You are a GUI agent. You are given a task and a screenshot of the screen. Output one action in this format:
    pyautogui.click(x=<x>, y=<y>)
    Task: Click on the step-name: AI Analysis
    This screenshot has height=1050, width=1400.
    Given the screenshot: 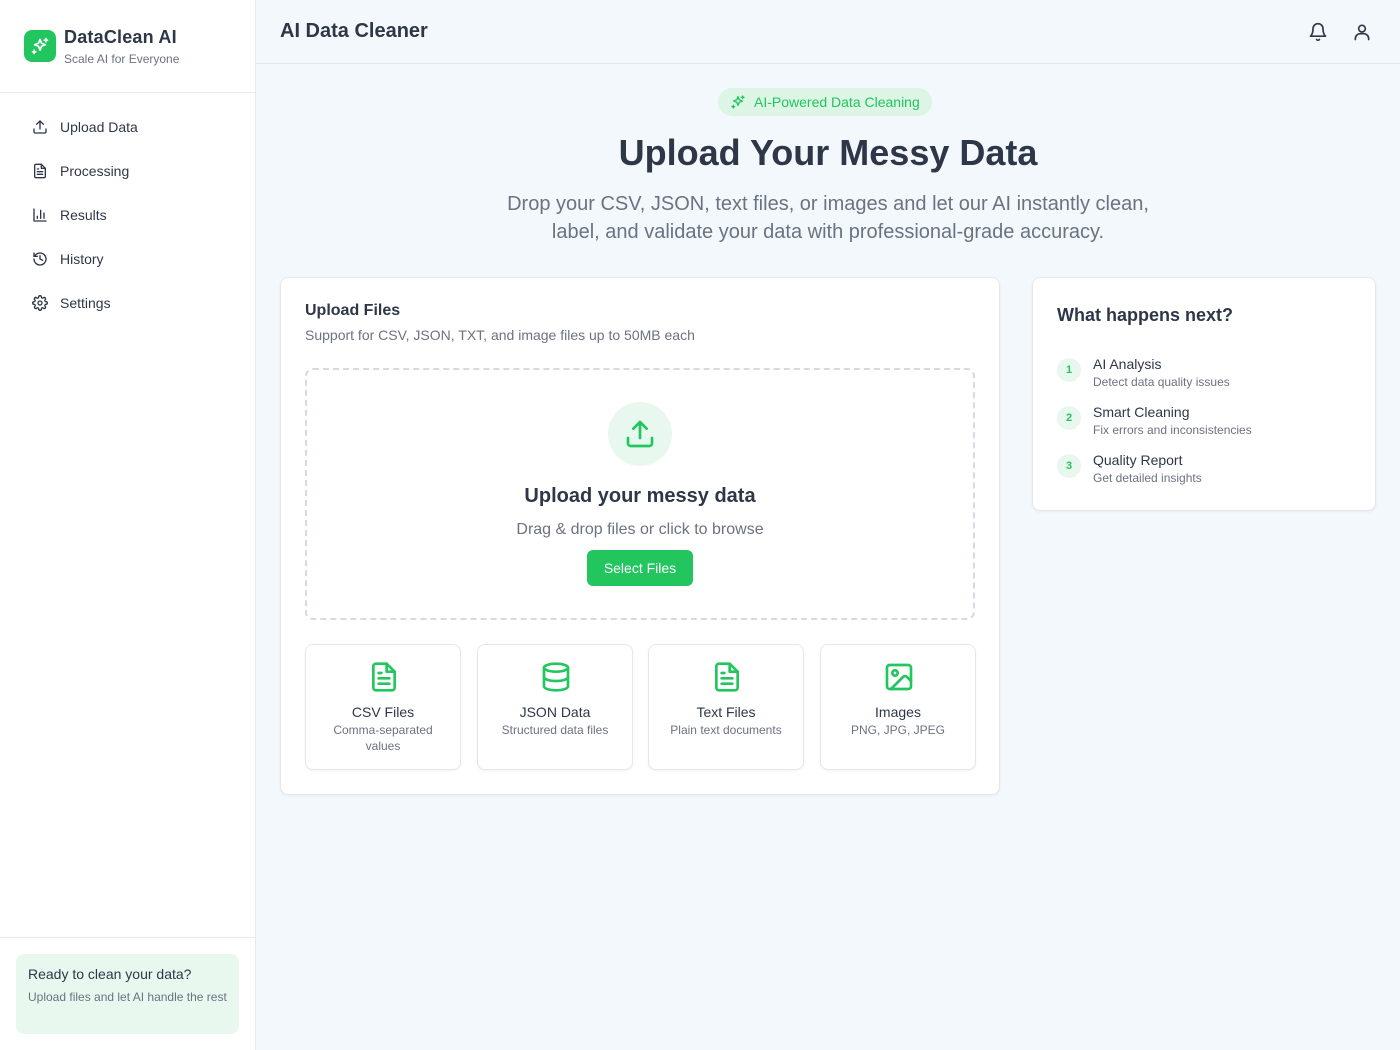 What is the action you would take?
    pyautogui.click(x=1127, y=364)
    